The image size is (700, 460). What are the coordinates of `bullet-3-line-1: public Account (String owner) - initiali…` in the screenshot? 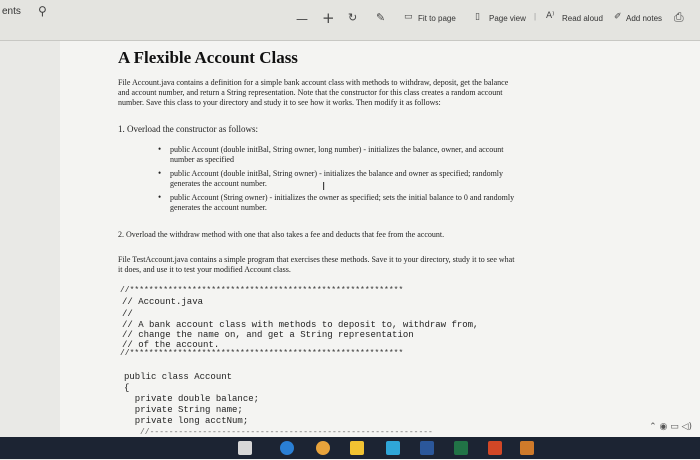 It's located at (342, 197).